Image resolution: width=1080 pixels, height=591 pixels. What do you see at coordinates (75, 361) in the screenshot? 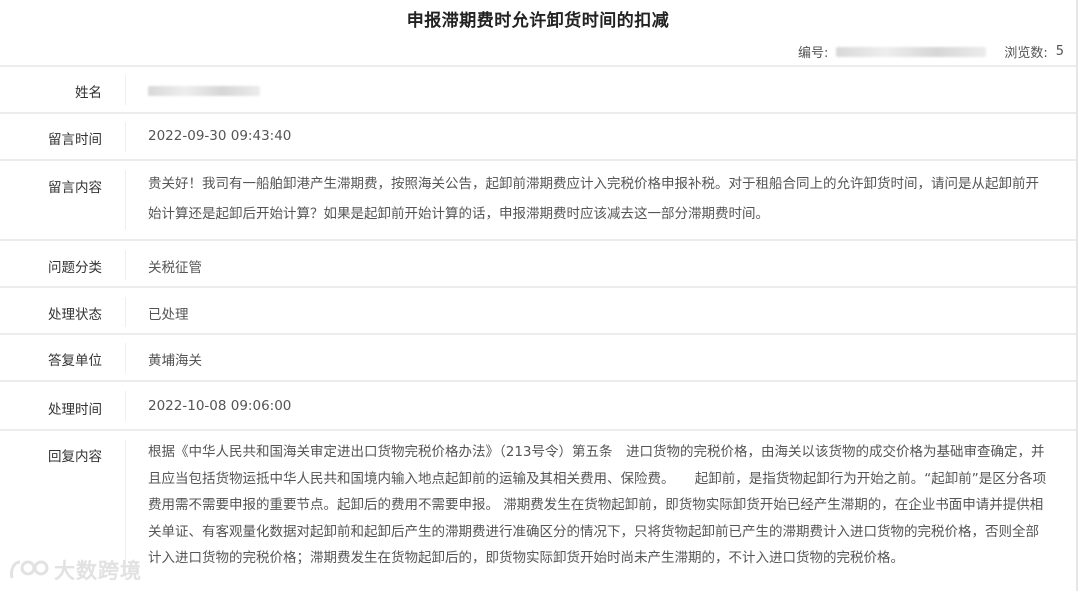
I see `field-label: 答复单位` at bounding box center [75, 361].